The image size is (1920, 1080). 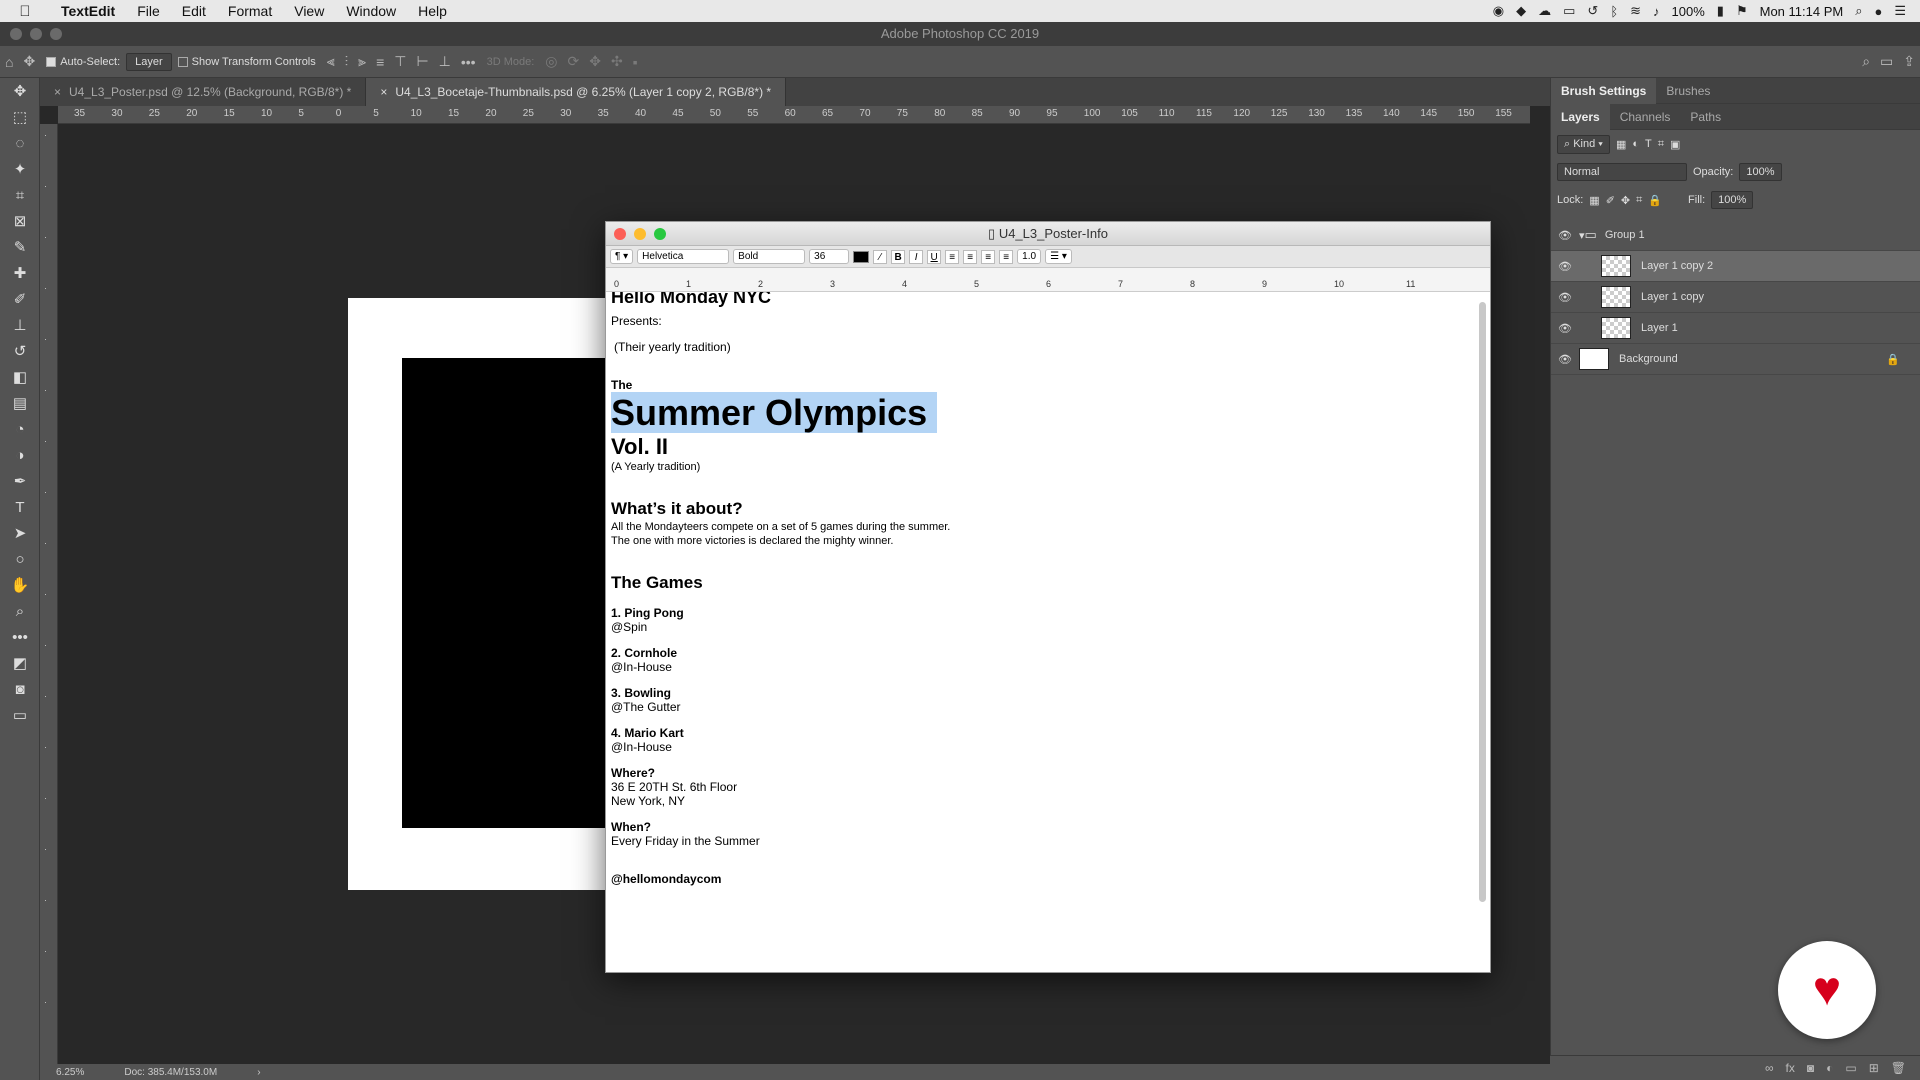 What do you see at coordinates (20, 663) in the screenshot?
I see `color-swatches-icon: ◩` at bounding box center [20, 663].